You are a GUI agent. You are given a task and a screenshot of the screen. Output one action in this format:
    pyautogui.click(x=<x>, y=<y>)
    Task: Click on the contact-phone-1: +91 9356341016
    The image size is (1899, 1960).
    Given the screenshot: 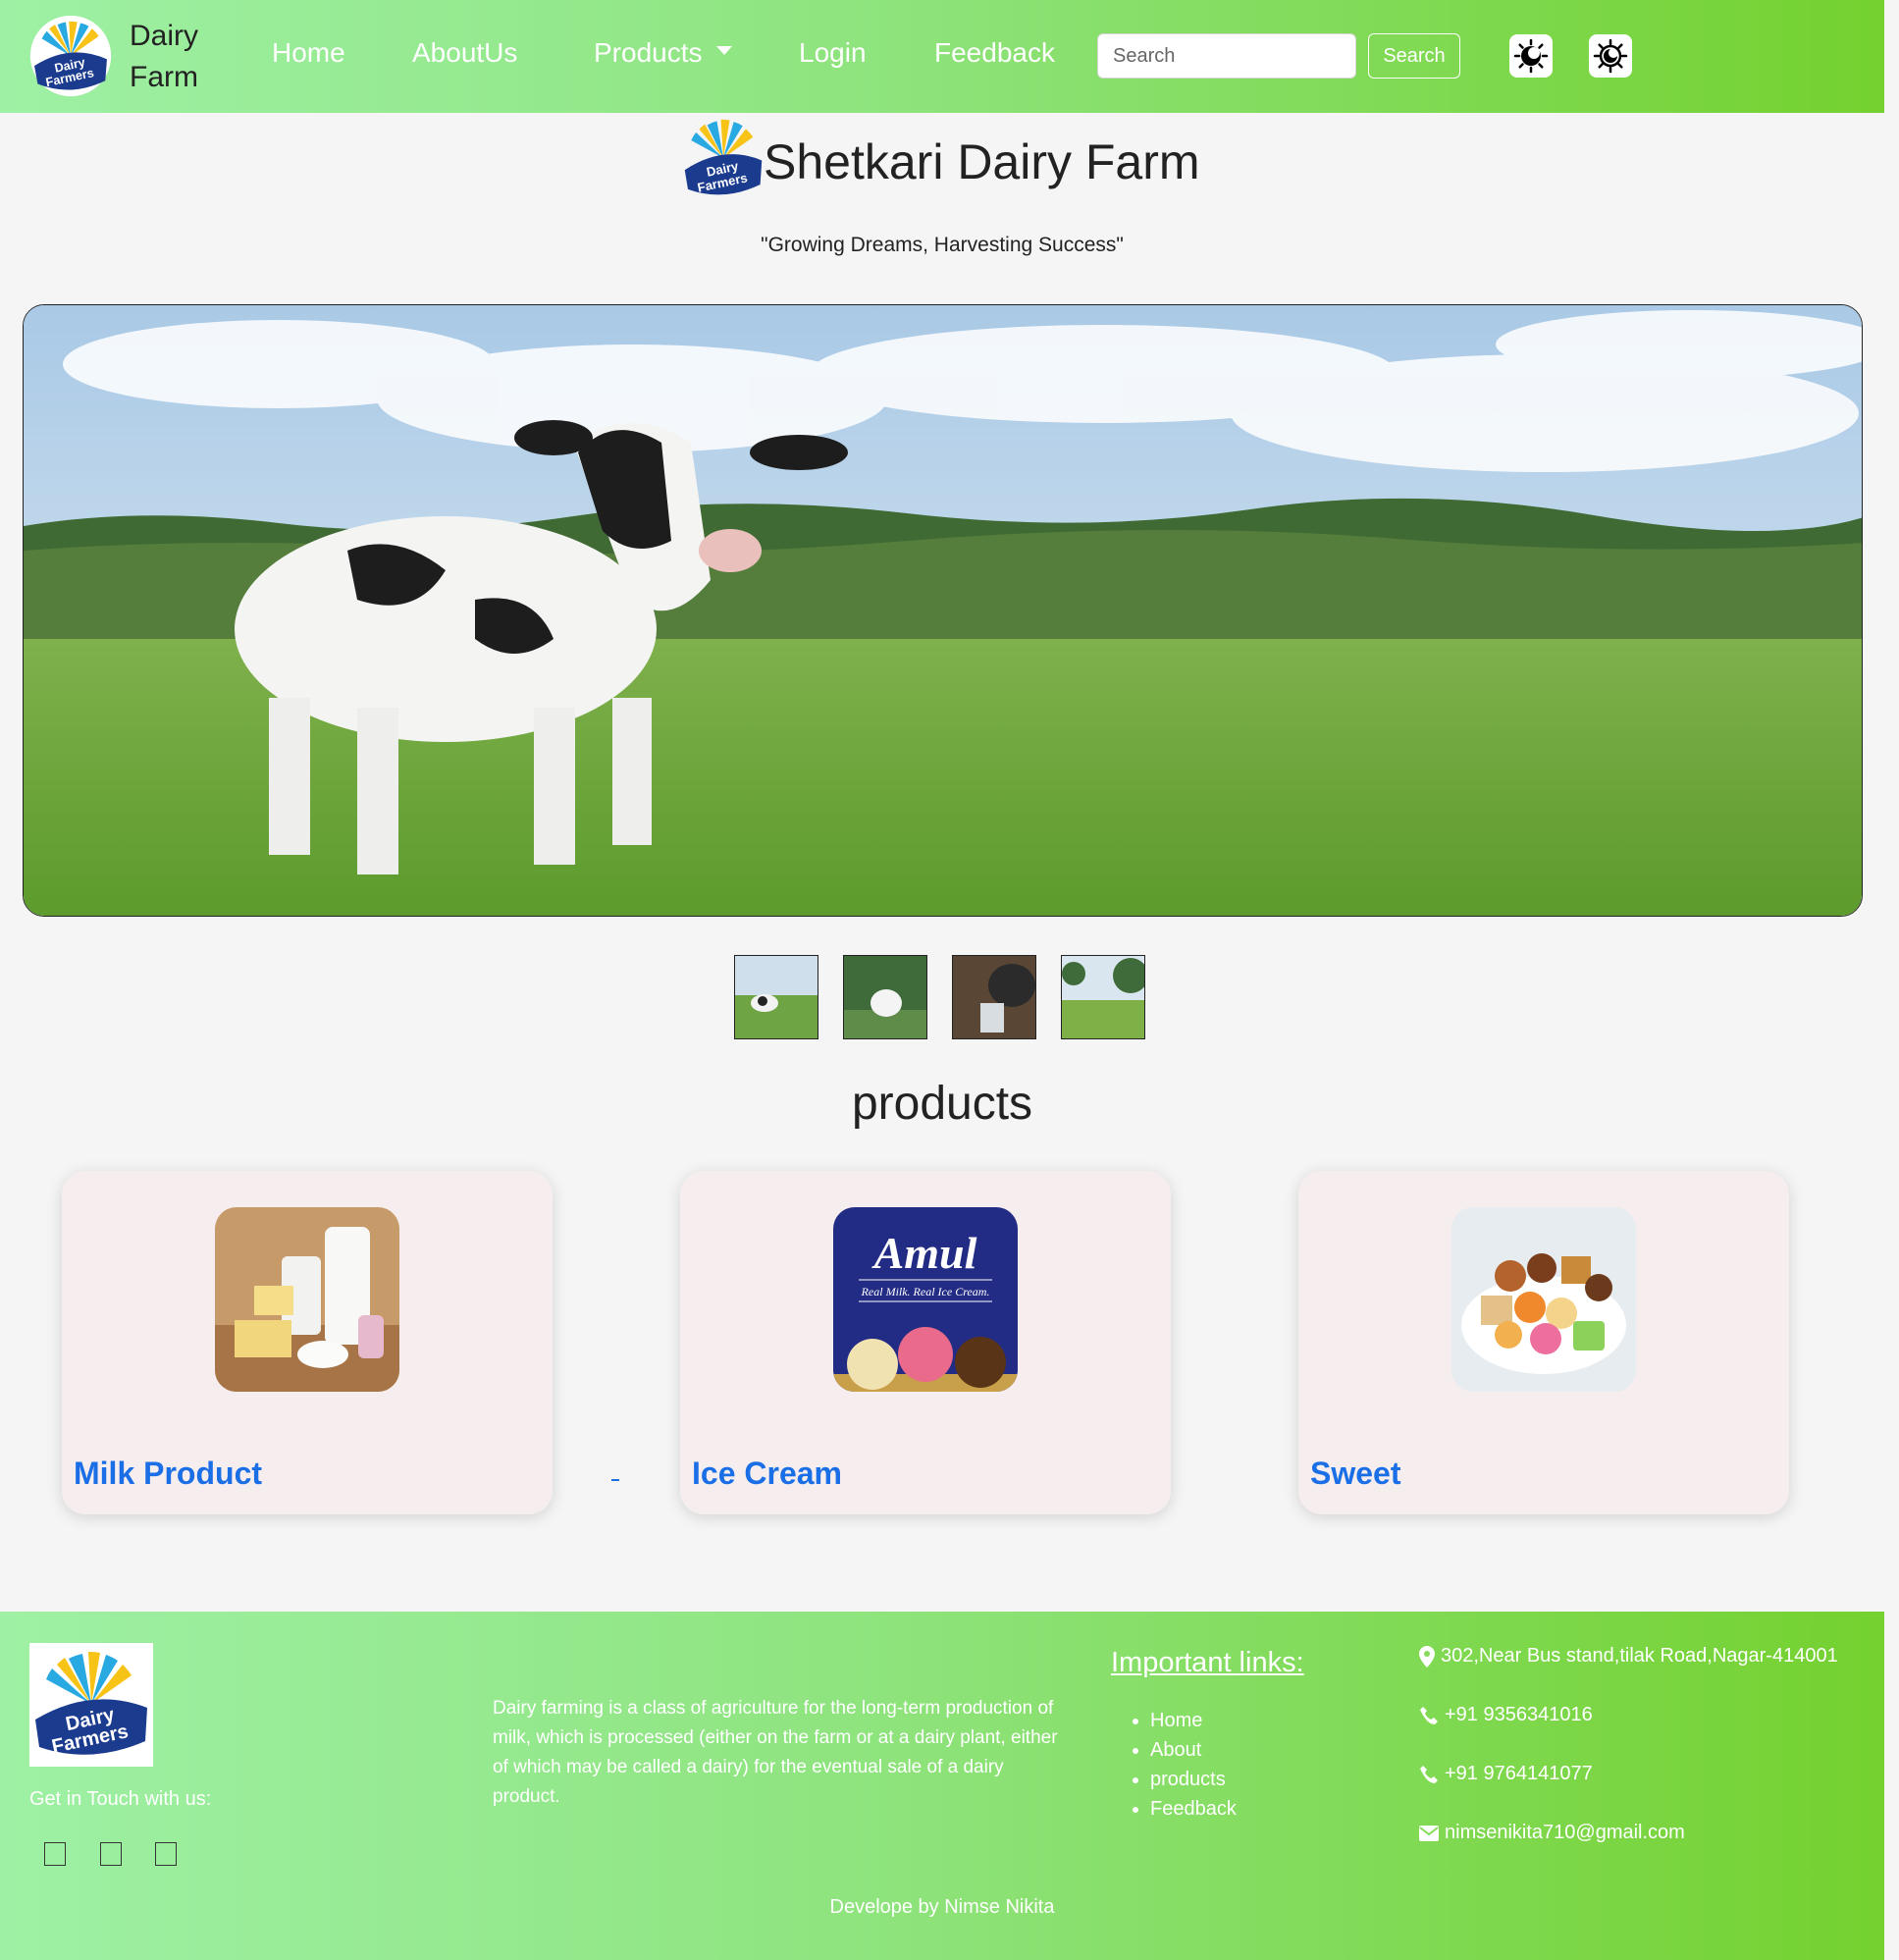 What is the action you would take?
    pyautogui.click(x=1506, y=1715)
    